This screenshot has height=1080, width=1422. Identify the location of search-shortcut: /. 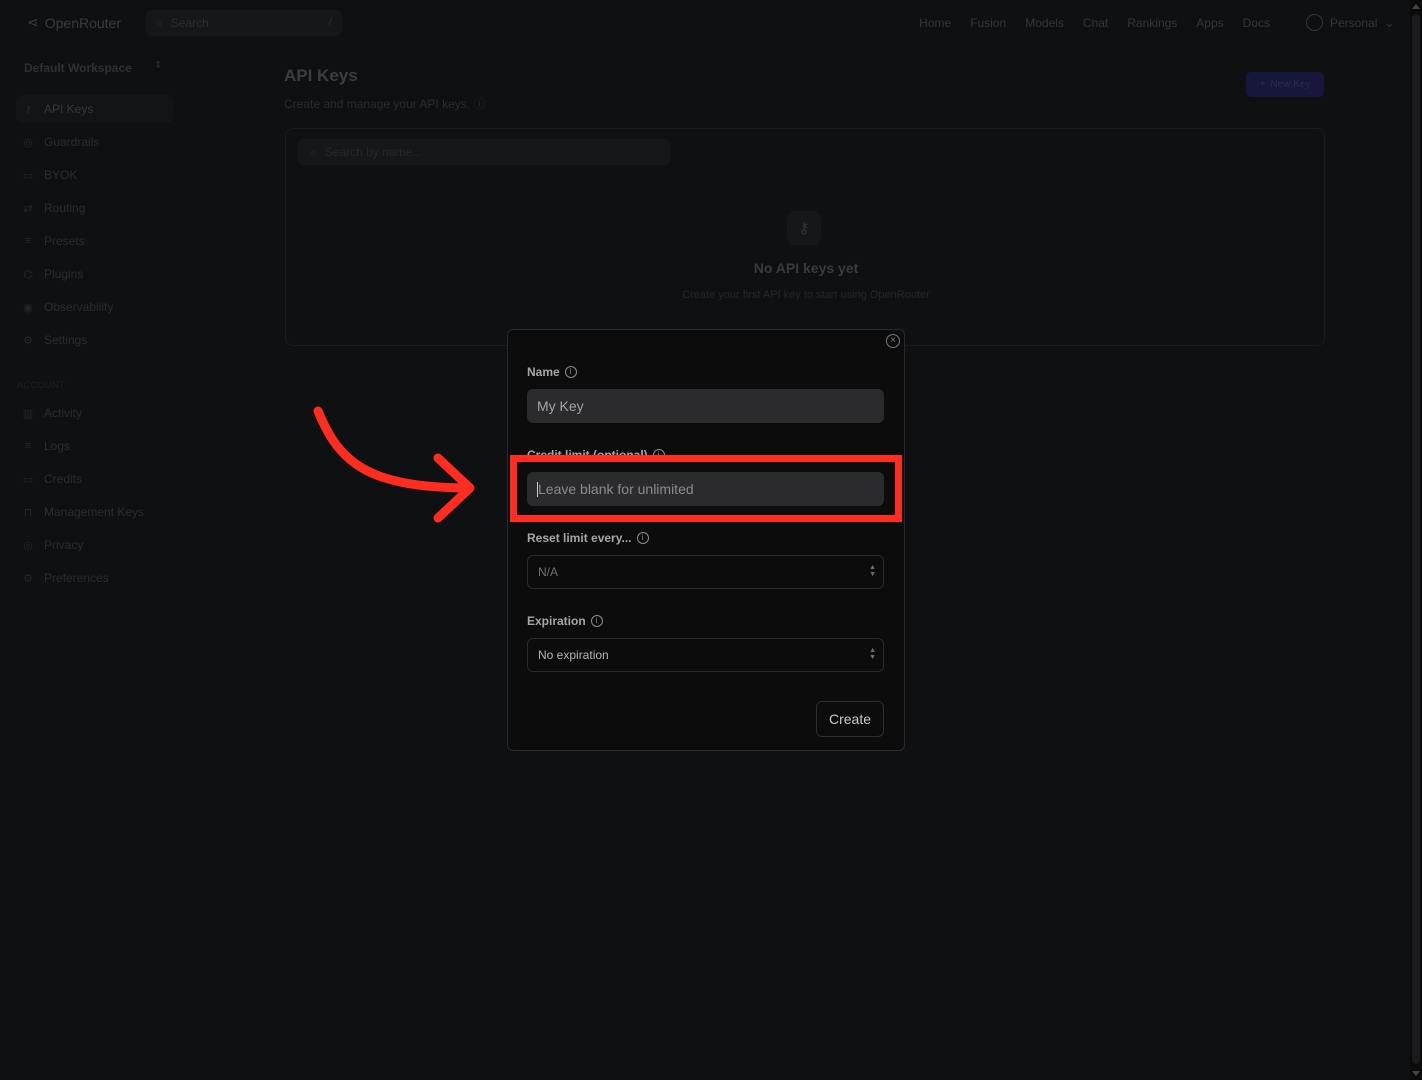
(330, 22).